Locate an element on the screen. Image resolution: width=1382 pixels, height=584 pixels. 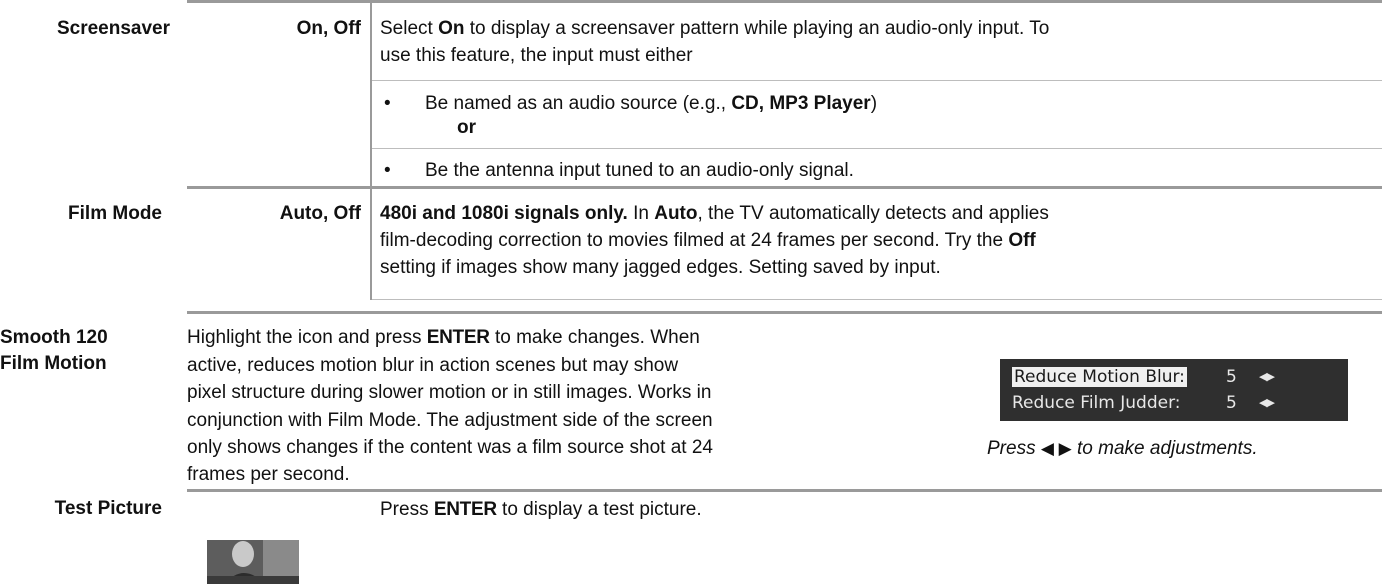
screensaver-values: On, Off is located at coordinates (328, 28).